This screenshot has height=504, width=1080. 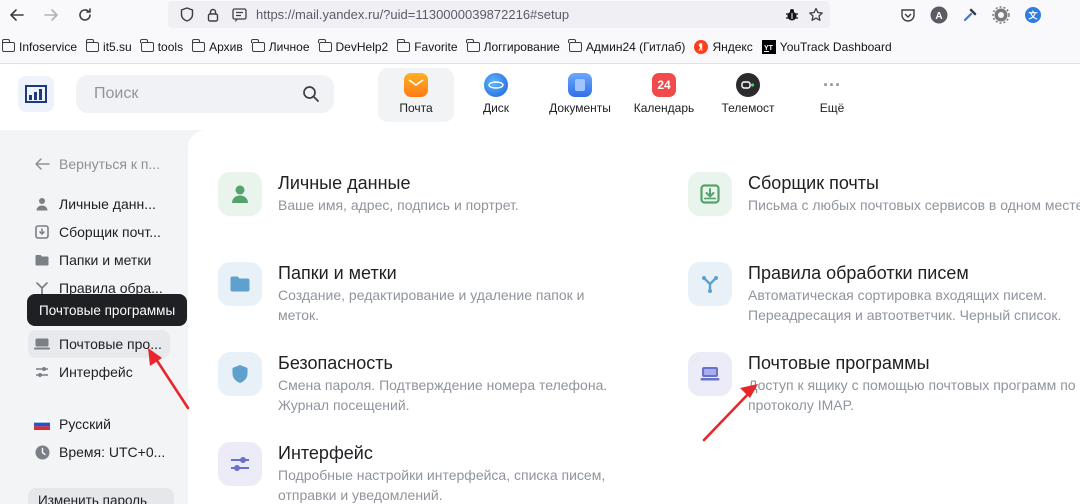 What do you see at coordinates (792, 15) in the screenshot?
I see `bug-icon` at bounding box center [792, 15].